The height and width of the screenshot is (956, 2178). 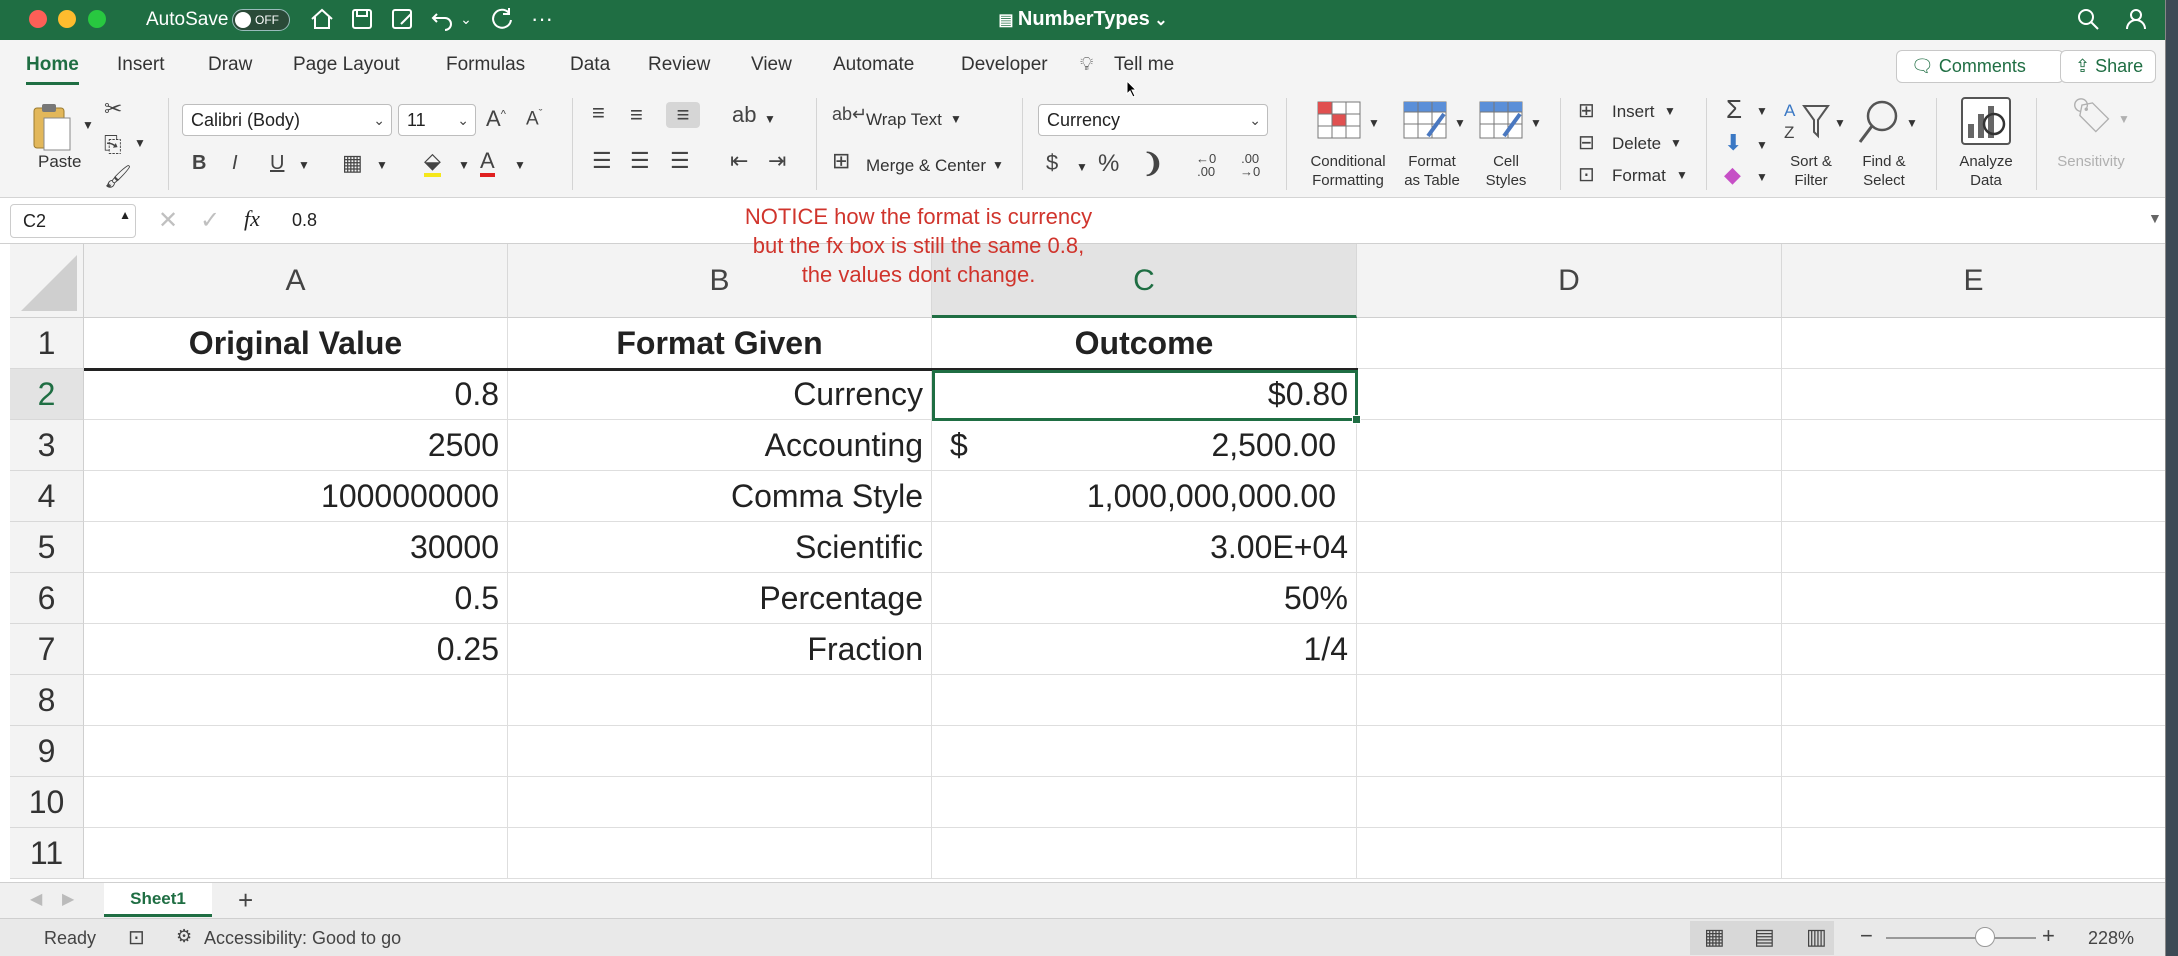 What do you see at coordinates (720, 751) in the screenshot?
I see `cell-b9` at bounding box center [720, 751].